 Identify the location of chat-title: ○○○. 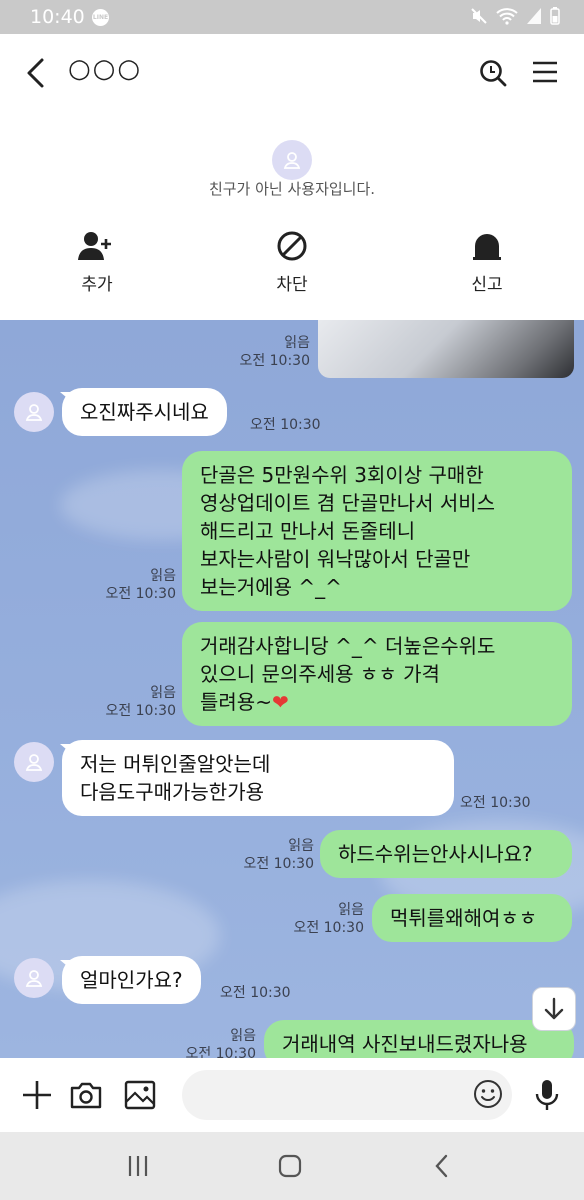
(105, 69).